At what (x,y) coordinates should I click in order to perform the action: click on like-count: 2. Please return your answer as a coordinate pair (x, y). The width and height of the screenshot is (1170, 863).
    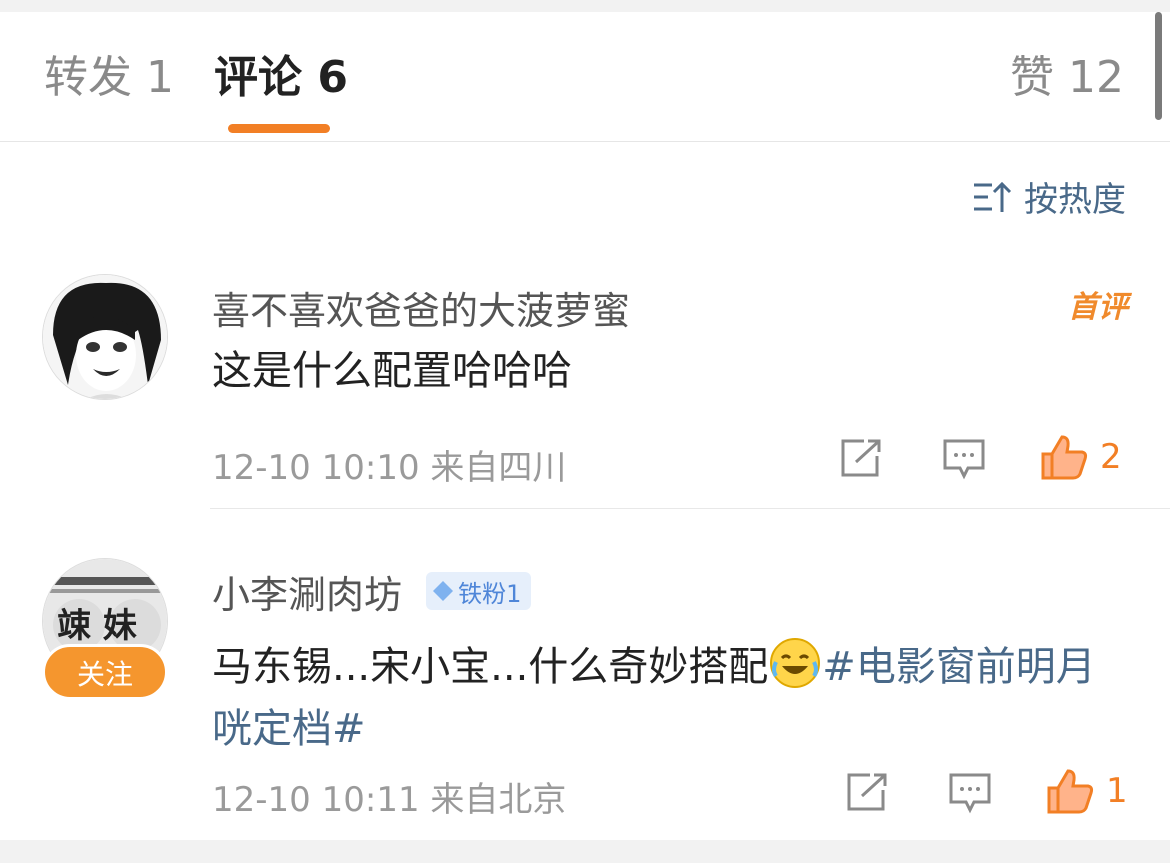
    Looking at the image, I should click on (1111, 457).